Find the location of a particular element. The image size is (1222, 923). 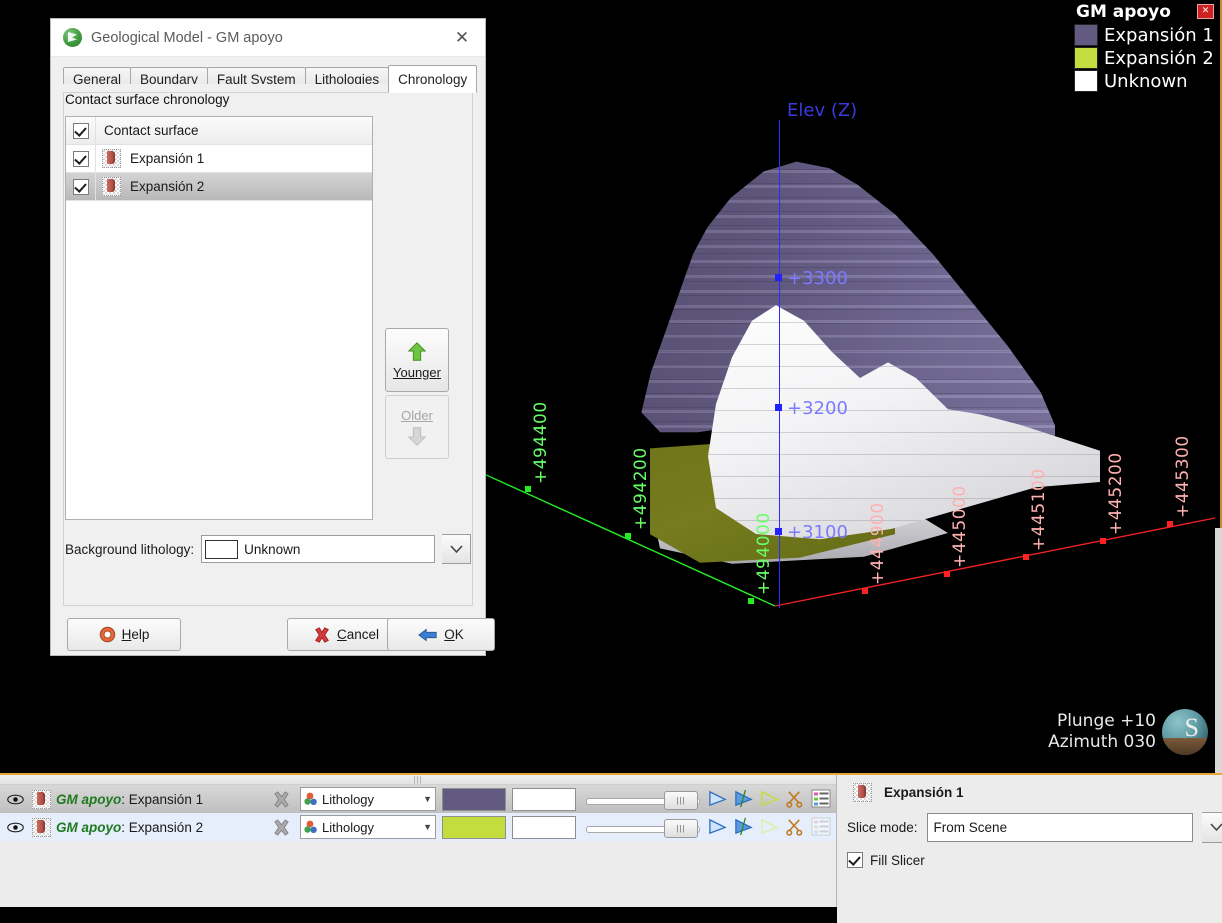

background-lithology-select: Unknown is located at coordinates (318, 549).